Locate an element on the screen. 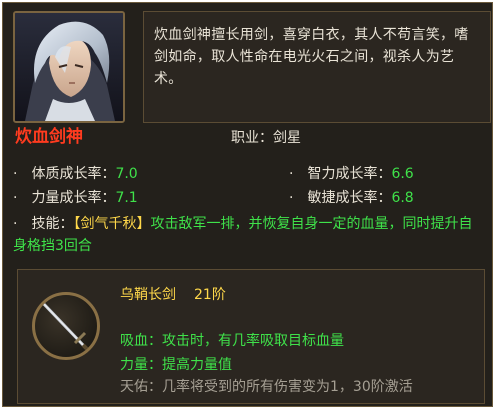 The image size is (495, 410). stat-value: 7.0 is located at coordinates (126, 174).